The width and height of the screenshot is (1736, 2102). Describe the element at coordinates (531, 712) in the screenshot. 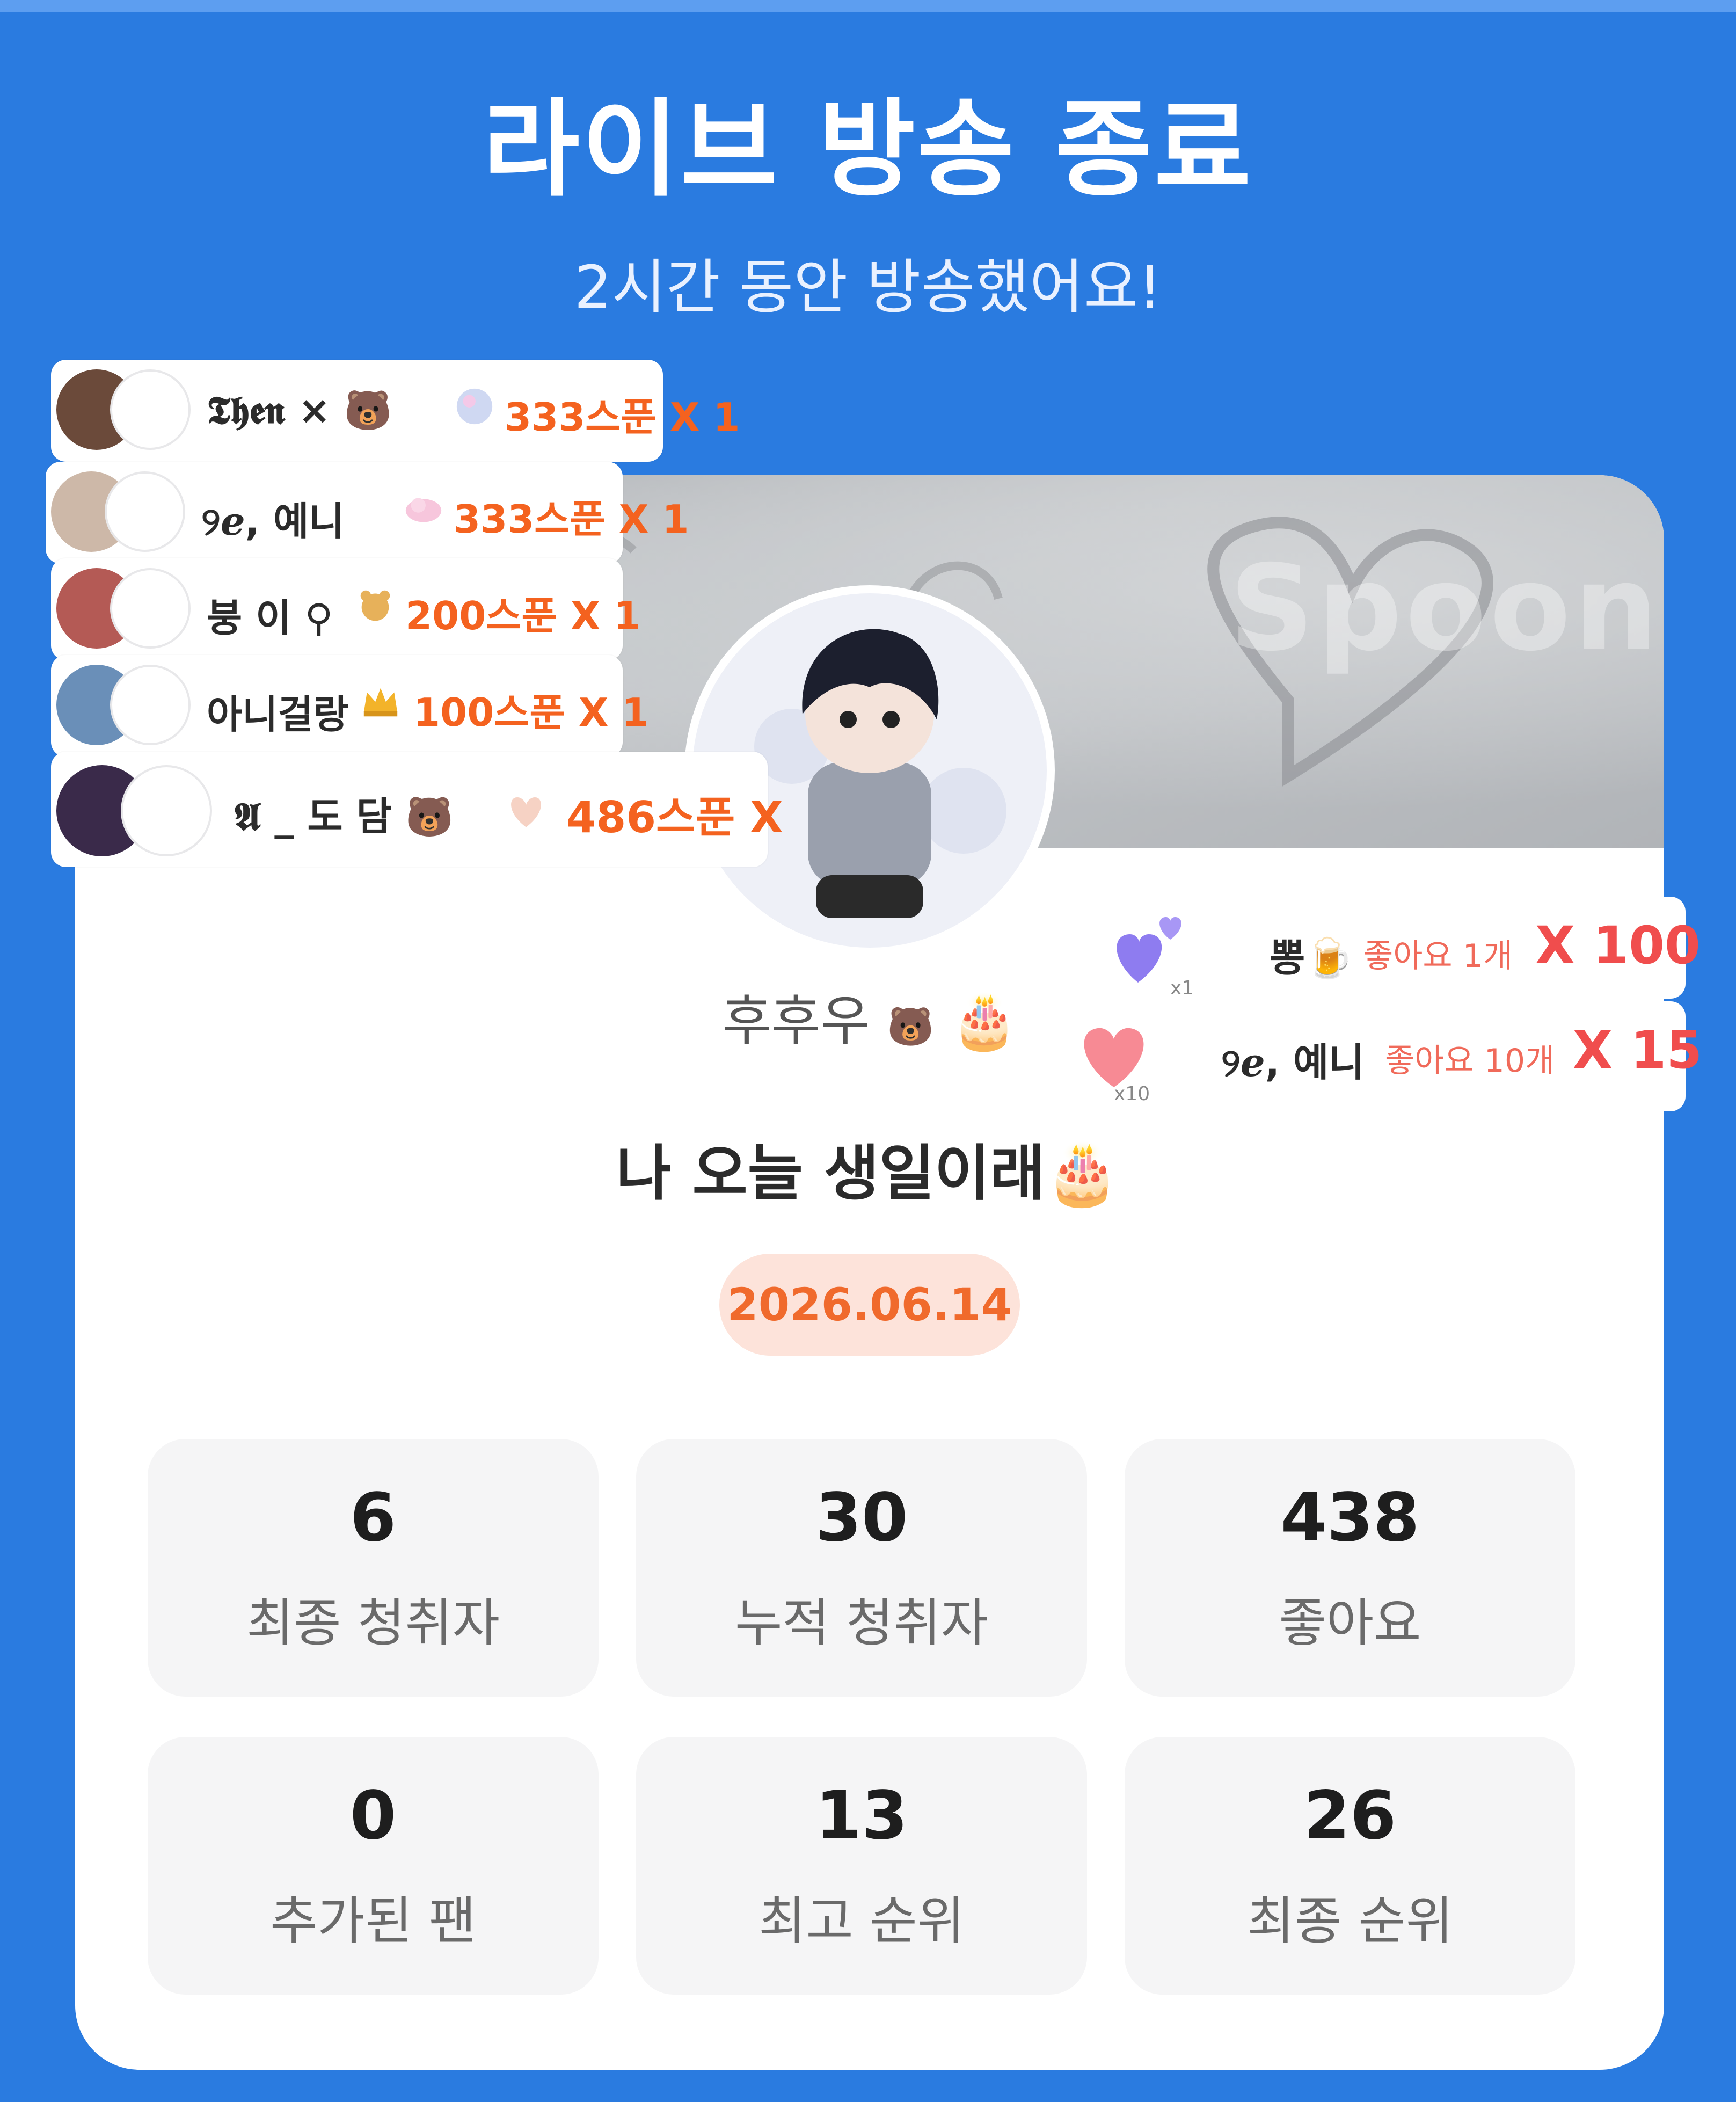

I see `gift-amount: 100스푼 X 1` at that location.